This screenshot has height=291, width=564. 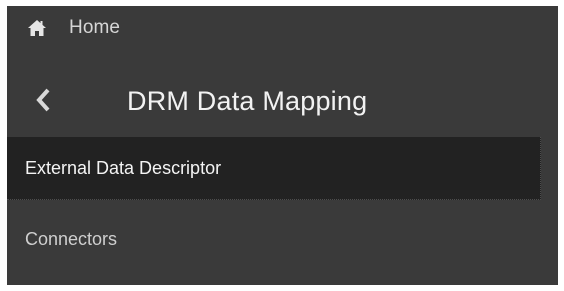 I want to click on home-label: Home, so click(x=95, y=27).